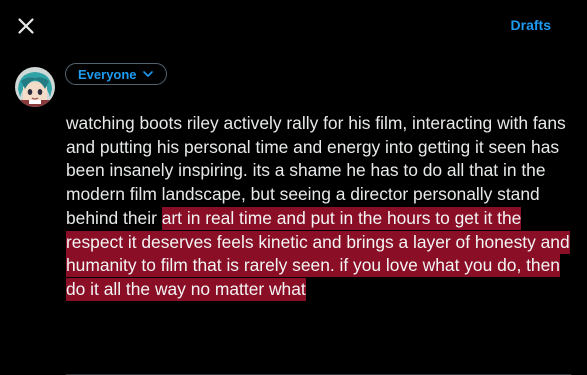 The image size is (587, 375). I want to click on close-button, so click(26, 26).